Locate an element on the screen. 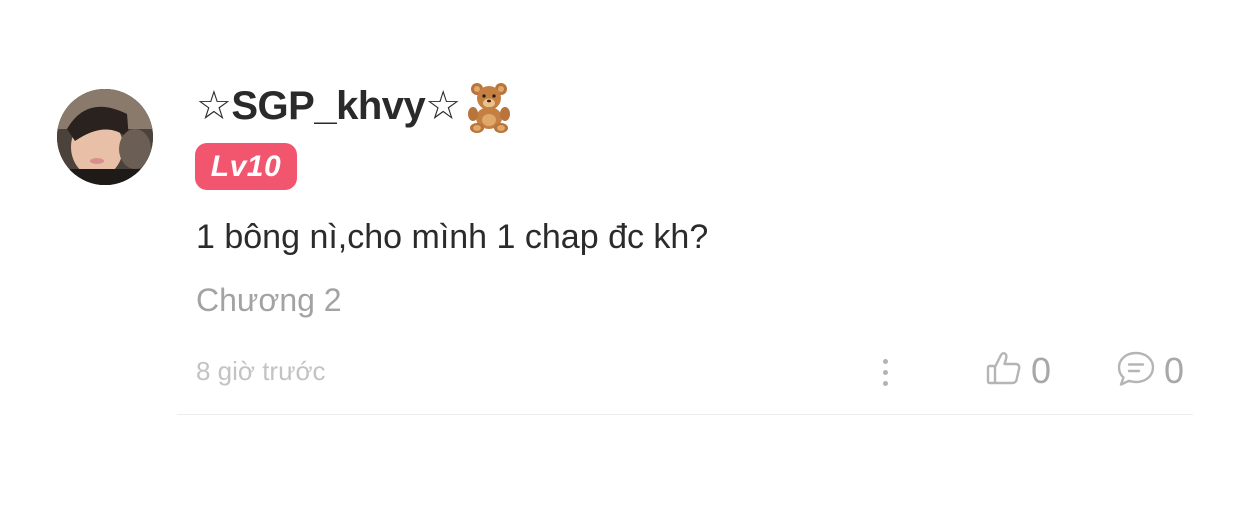 This screenshot has width=1242, height=513. reply-button: 0 is located at coordinates (1150, 371).